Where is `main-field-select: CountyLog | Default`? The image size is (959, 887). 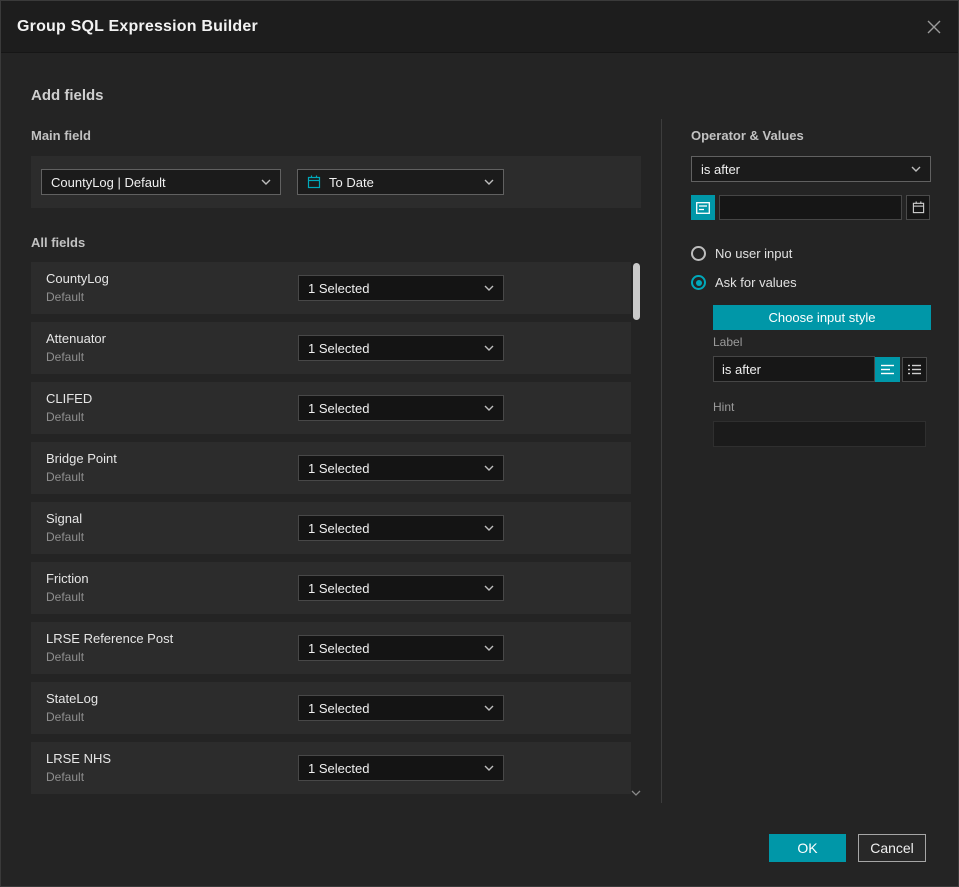
main-field-select: CountyLog | Default is located at coordinates (161, 182).